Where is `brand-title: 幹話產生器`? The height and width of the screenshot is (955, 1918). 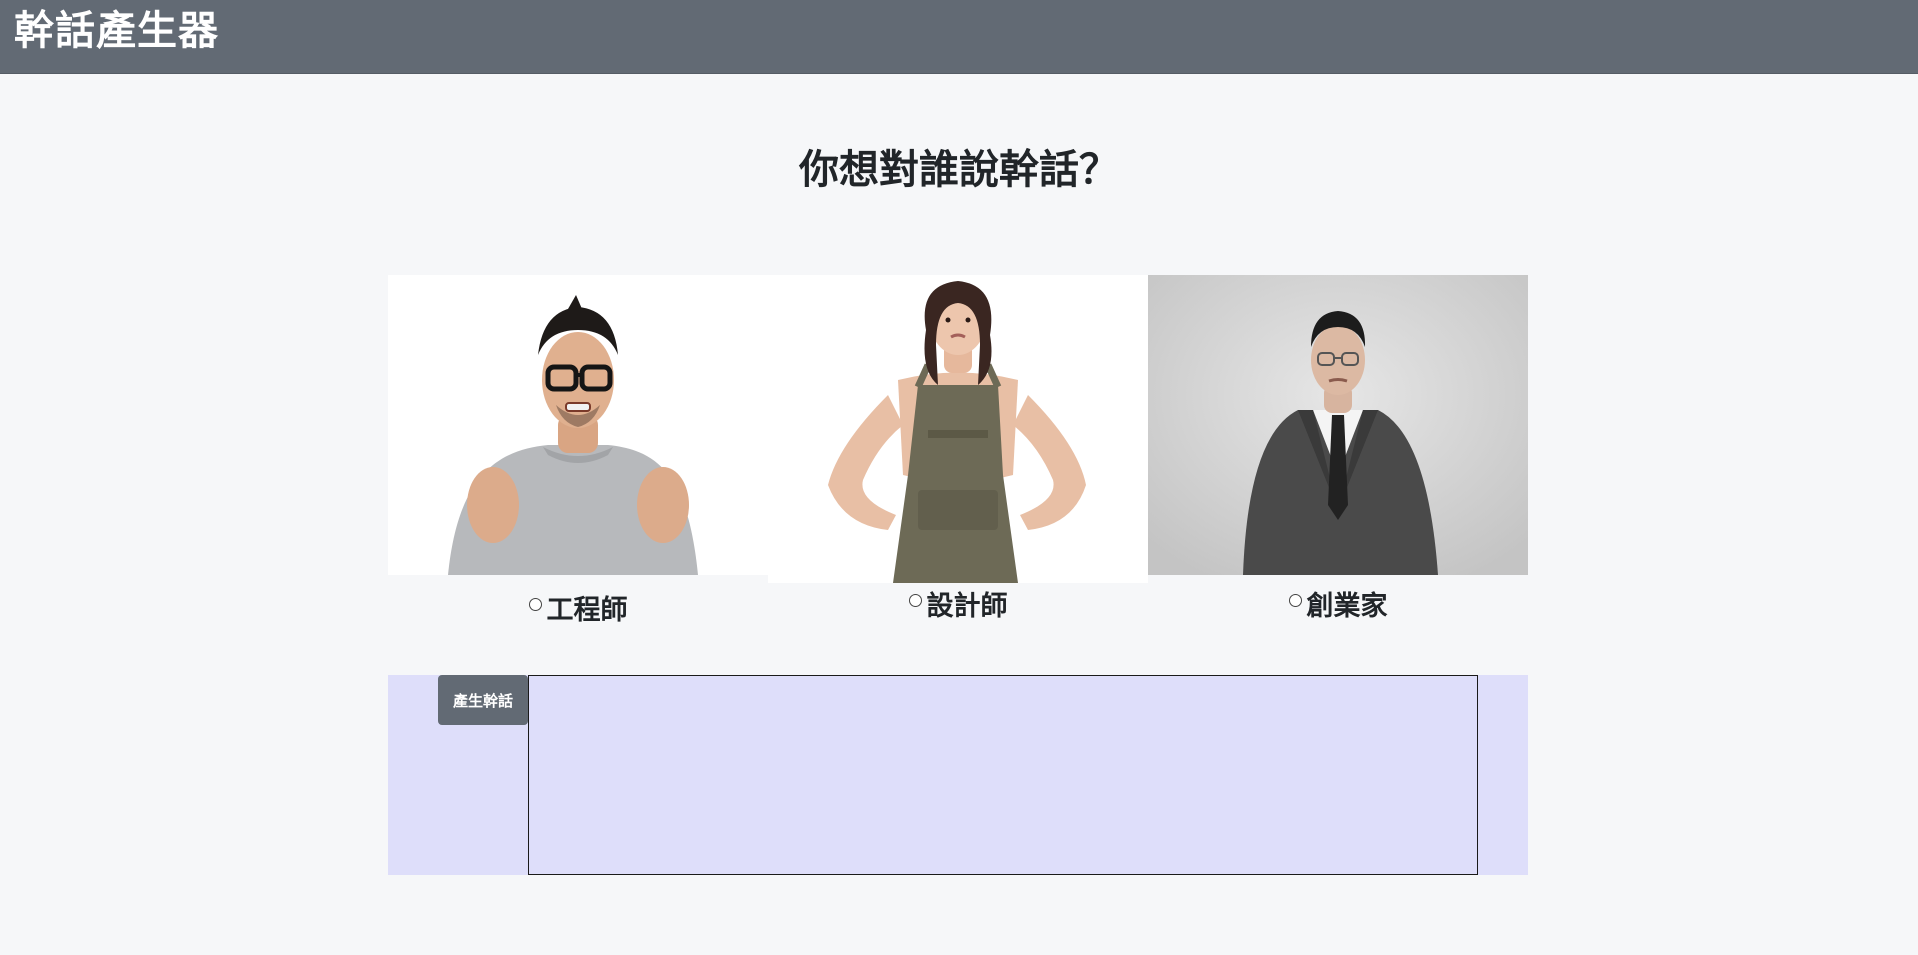 brand-title: 幹話產生器 is located at coordinates (116, 31).